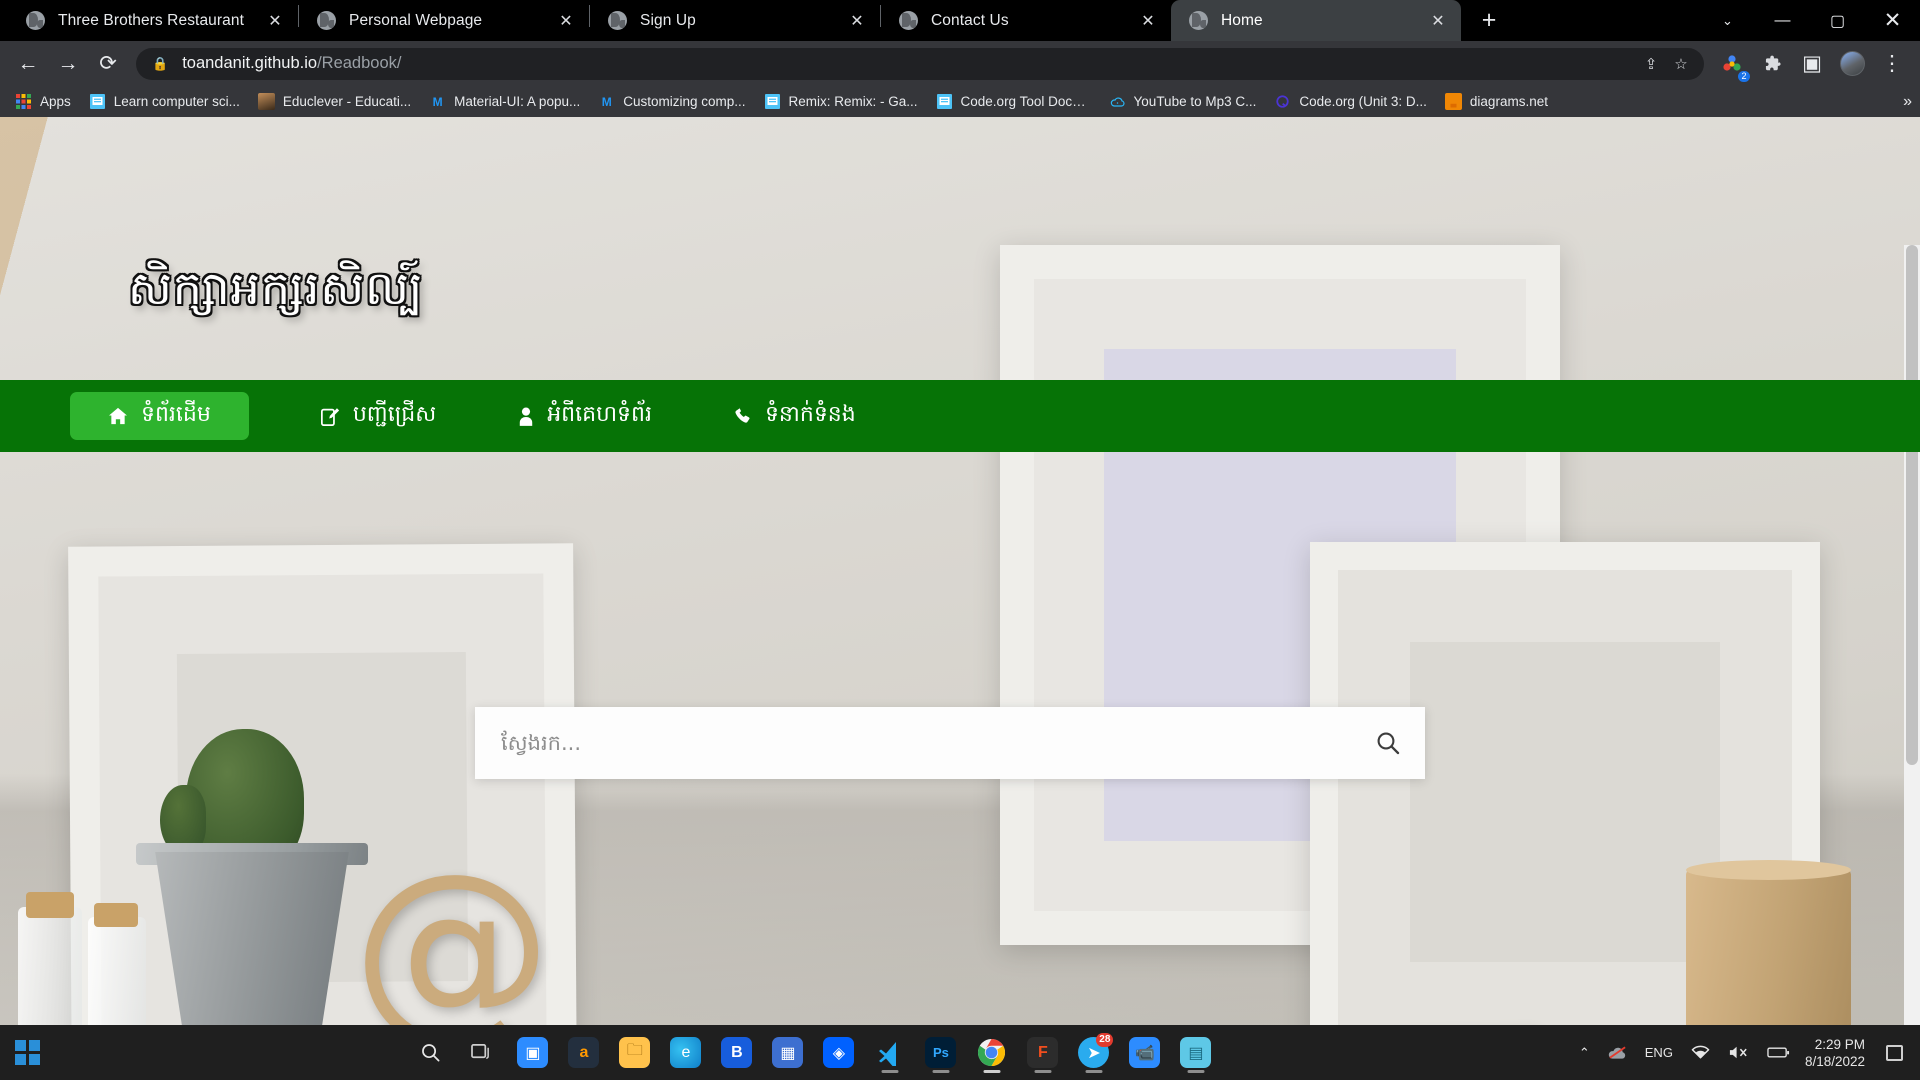 The image size is (1920, 1080). I want to click on nav-item-about: អំពីគេហទំព័រ, so click(585, 416).